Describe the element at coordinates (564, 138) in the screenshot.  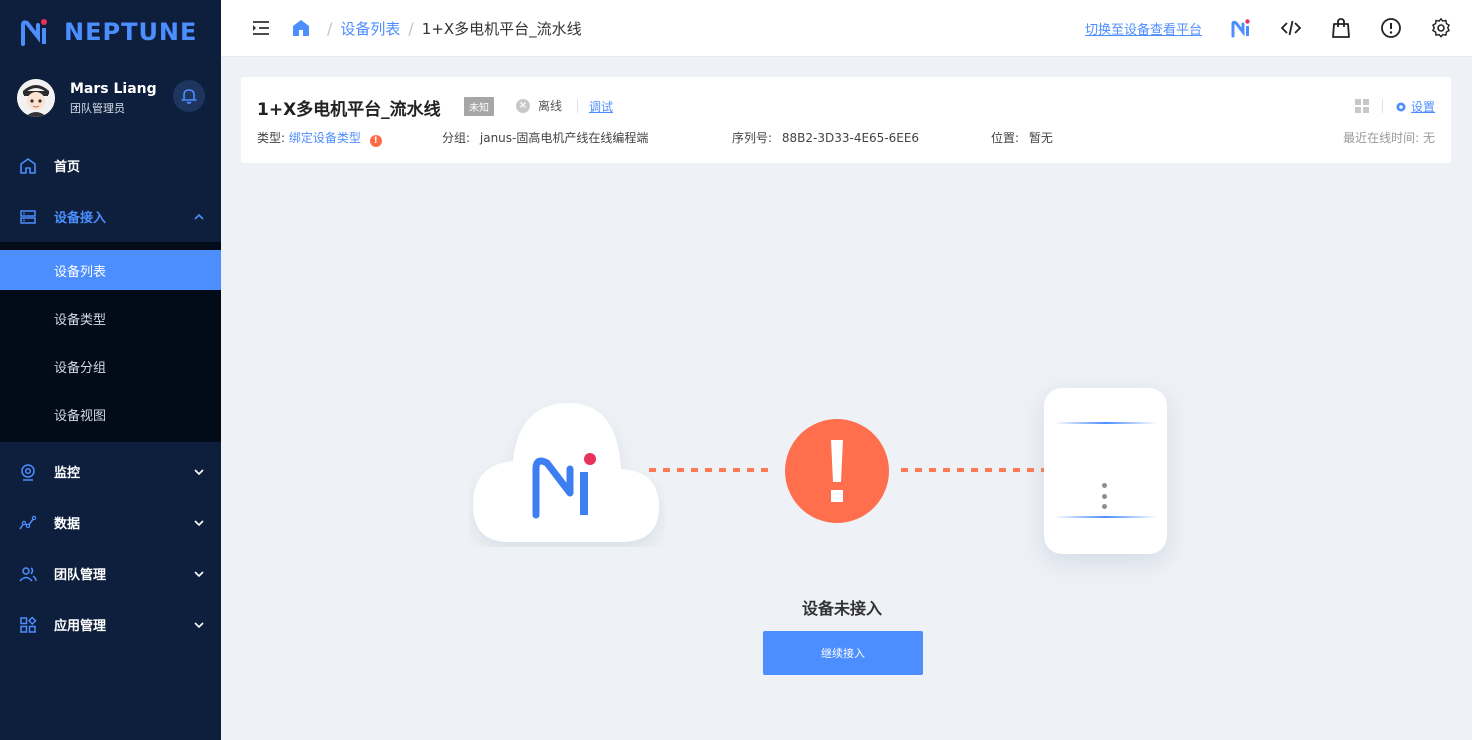
I see `group-value: janus-固高电机产线在线编程端` at that location.